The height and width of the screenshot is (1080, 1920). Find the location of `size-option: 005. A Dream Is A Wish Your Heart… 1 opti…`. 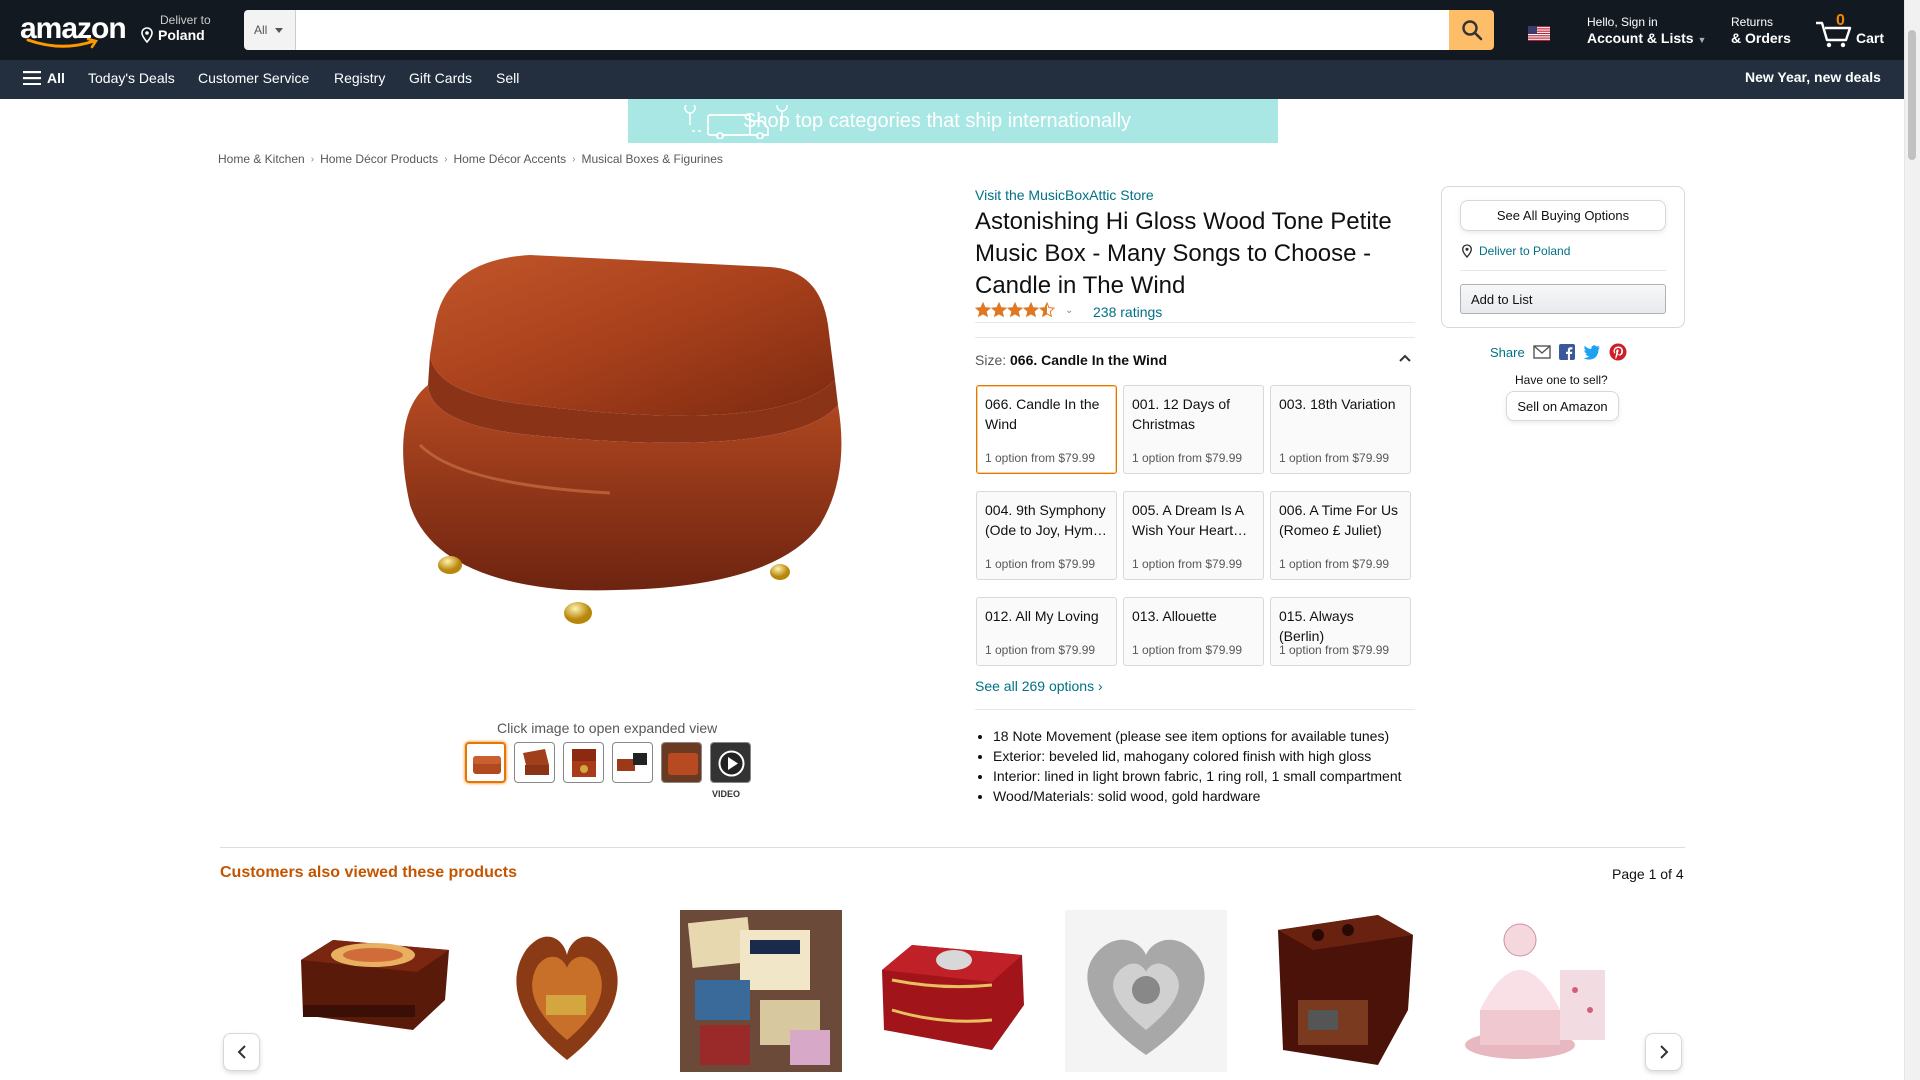

size-option: 005. A Dream Is A Wish Your Heart… 1 opti… is located at coordinates (1193, 535).